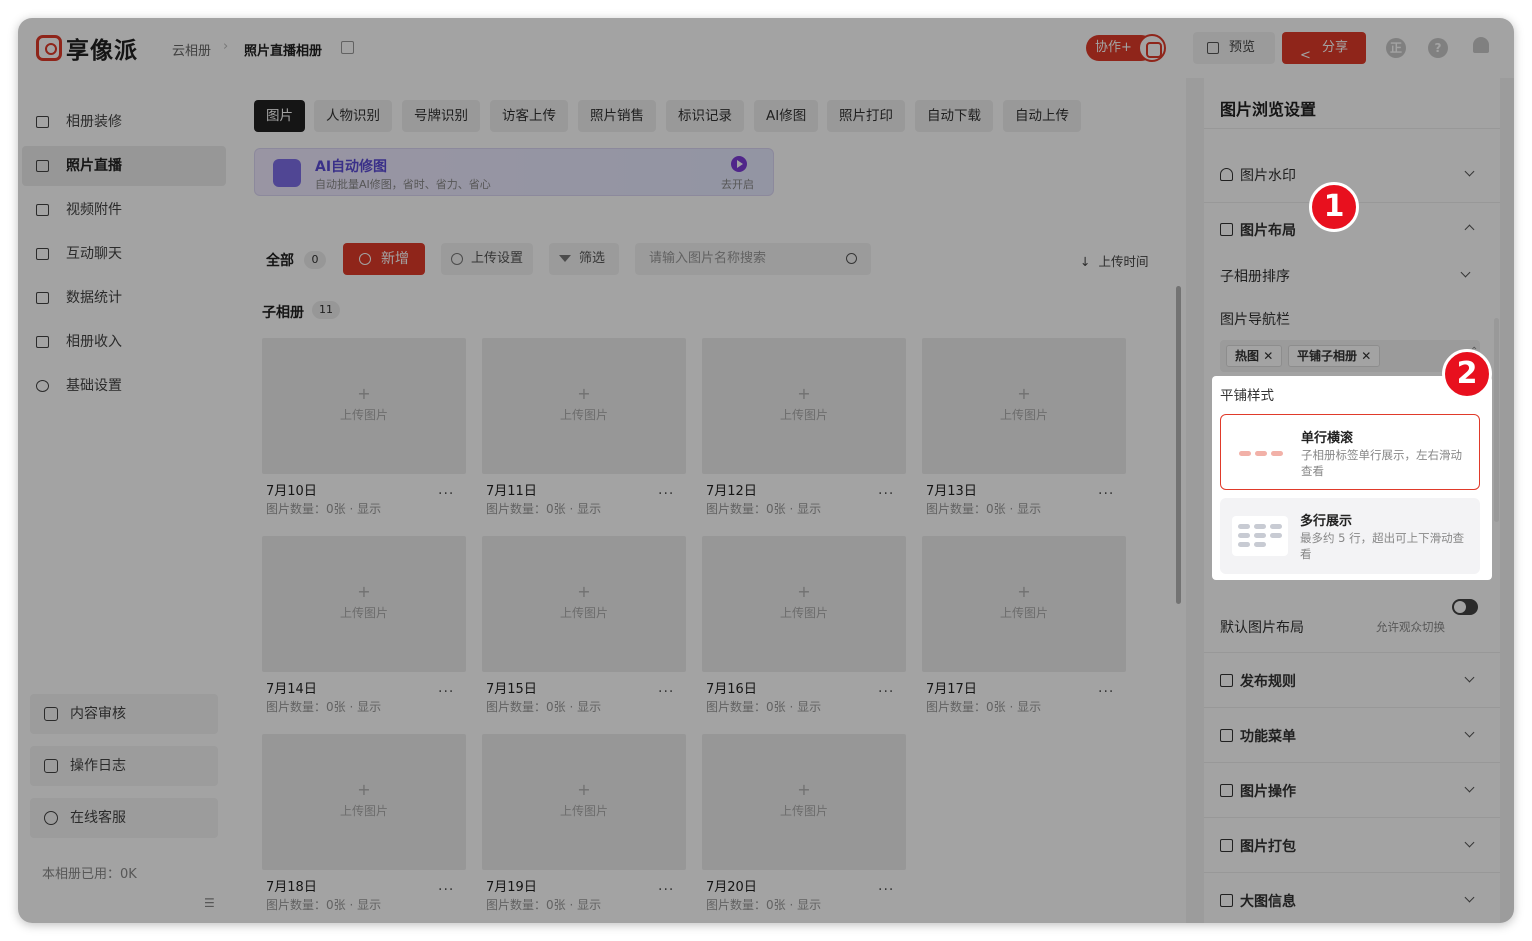 Image resolution: width=1532 pixels, height=941 pixels. What do you see at coordinates (1438, 48) in the screenshot?
I see `help-icon: ?` at bounding box center [1438, 48].